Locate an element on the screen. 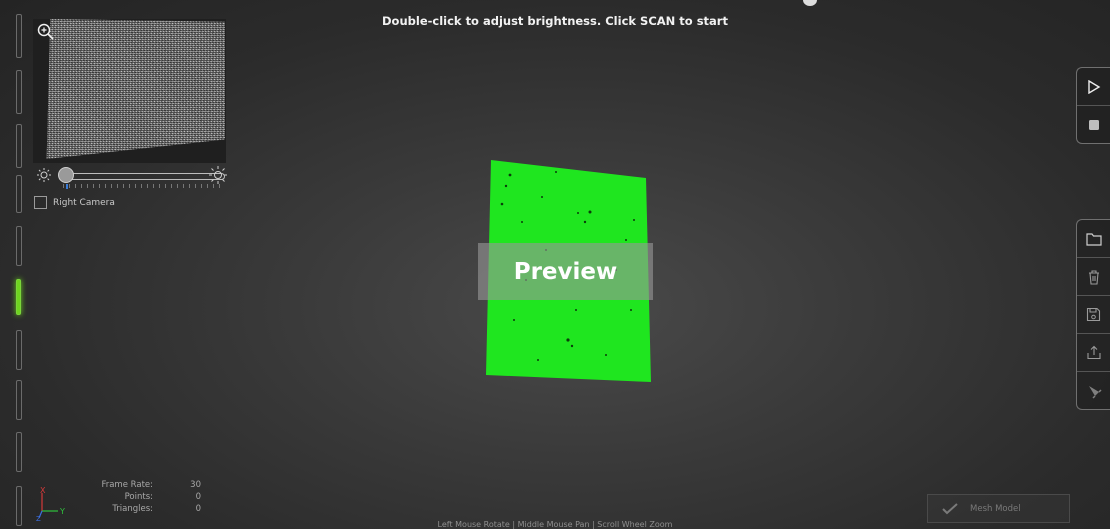  preview-overlay: Preview is located at coordinates (565, 271).